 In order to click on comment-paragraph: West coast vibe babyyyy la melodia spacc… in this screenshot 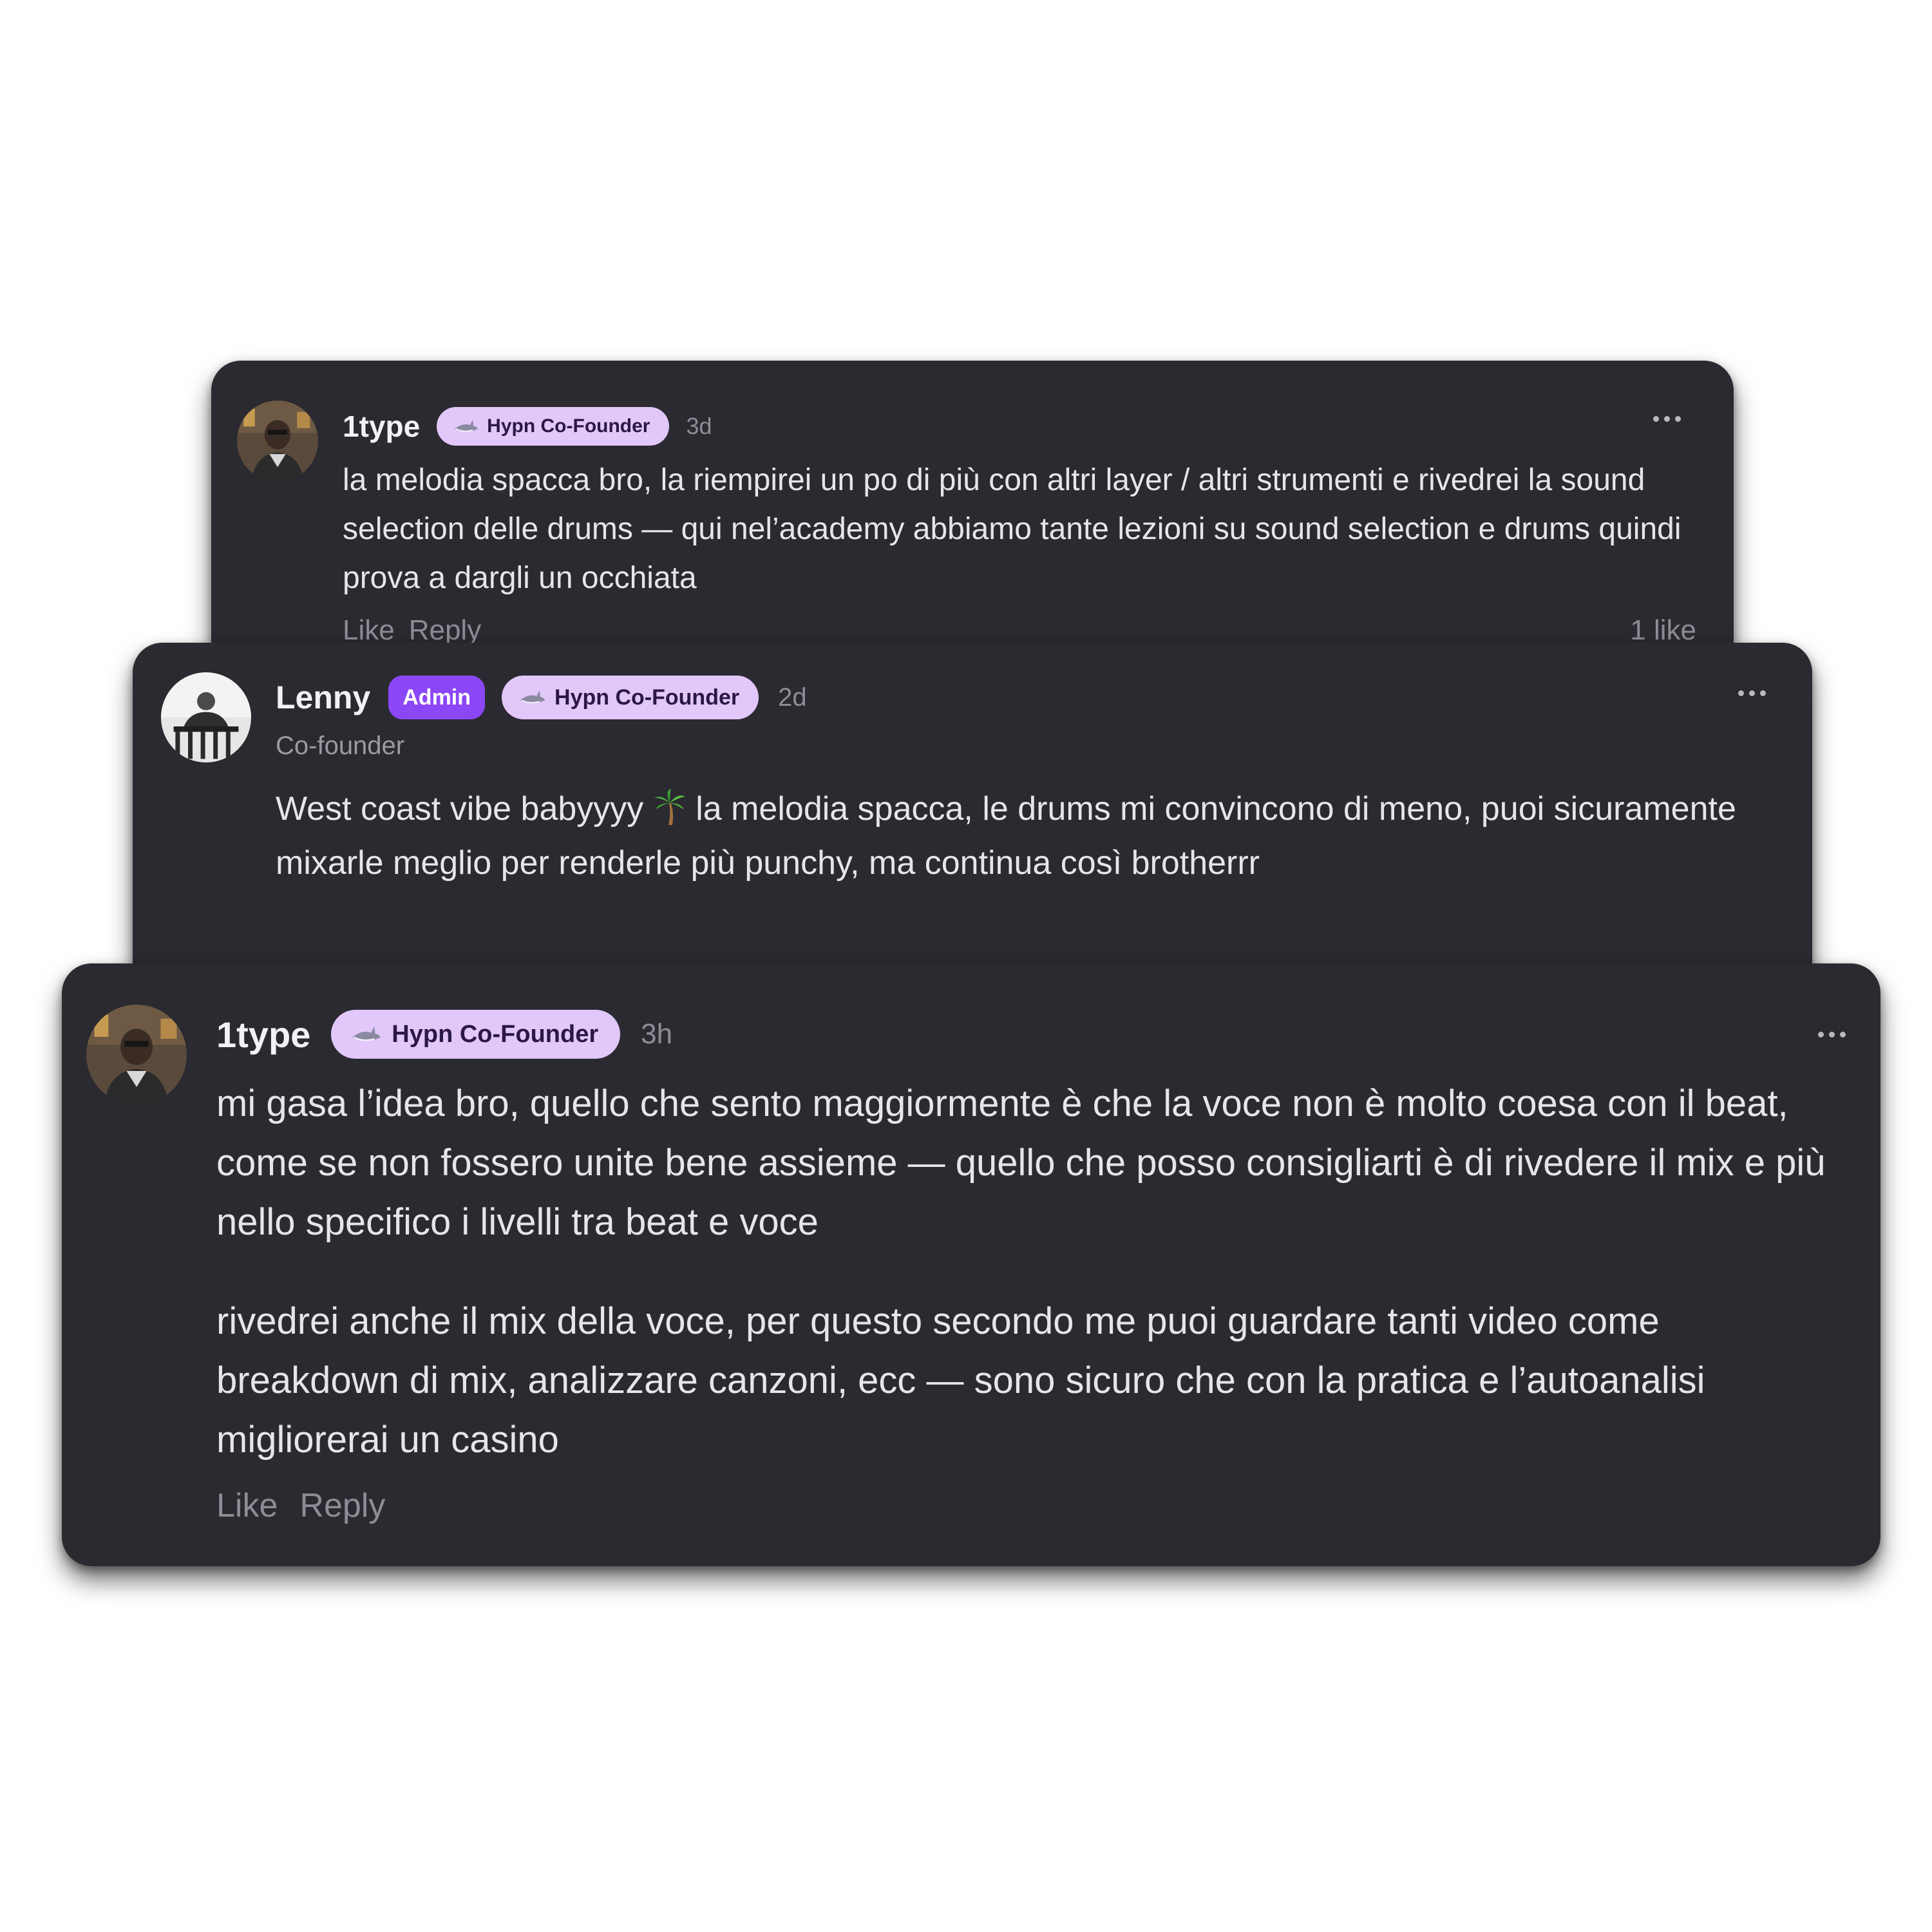, I will do `click(1016, 836)`.